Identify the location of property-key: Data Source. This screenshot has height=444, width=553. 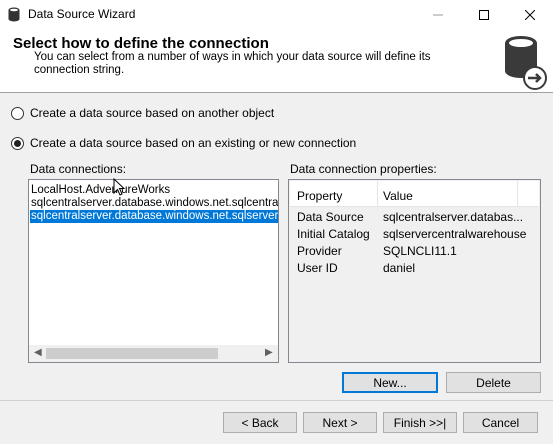
(330, 217).